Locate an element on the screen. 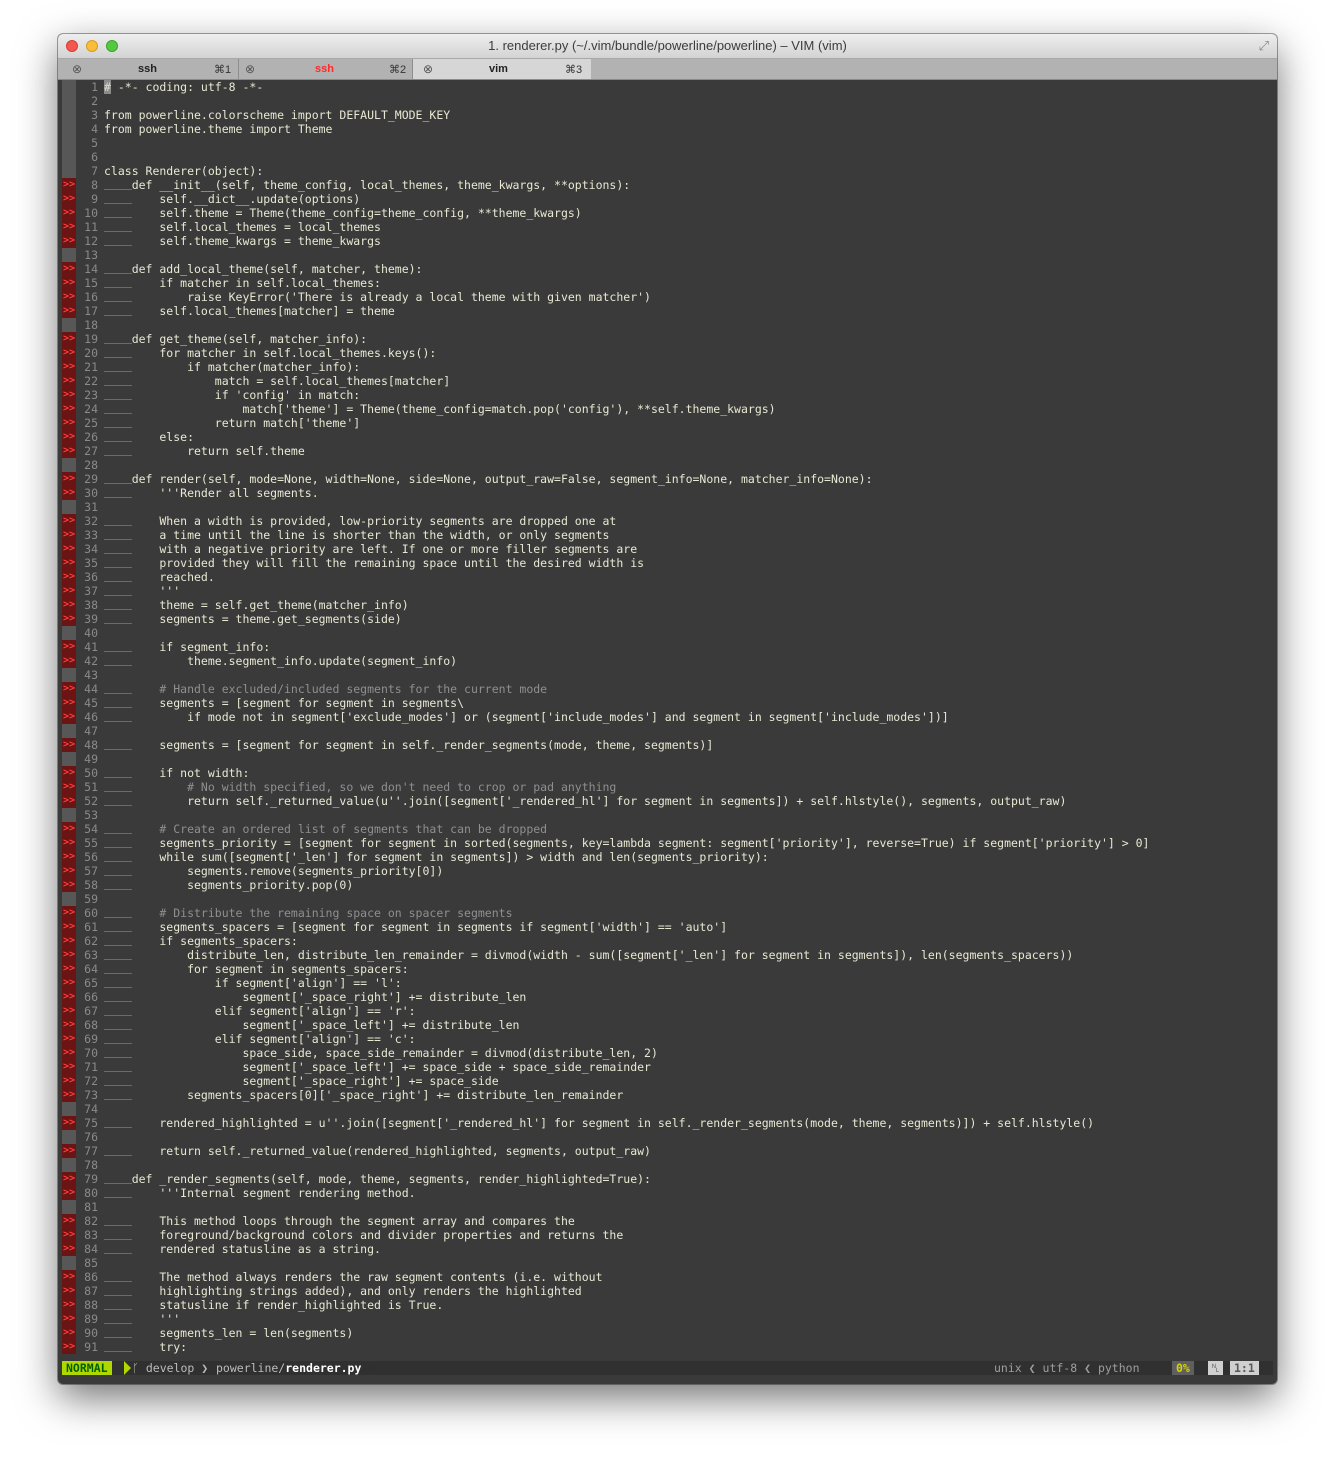 Image resolution: width=1335 pixels, height=1464 pixels. code-line: >> 9 self.__dict__.update(options) is located at coordinates (667, 199).